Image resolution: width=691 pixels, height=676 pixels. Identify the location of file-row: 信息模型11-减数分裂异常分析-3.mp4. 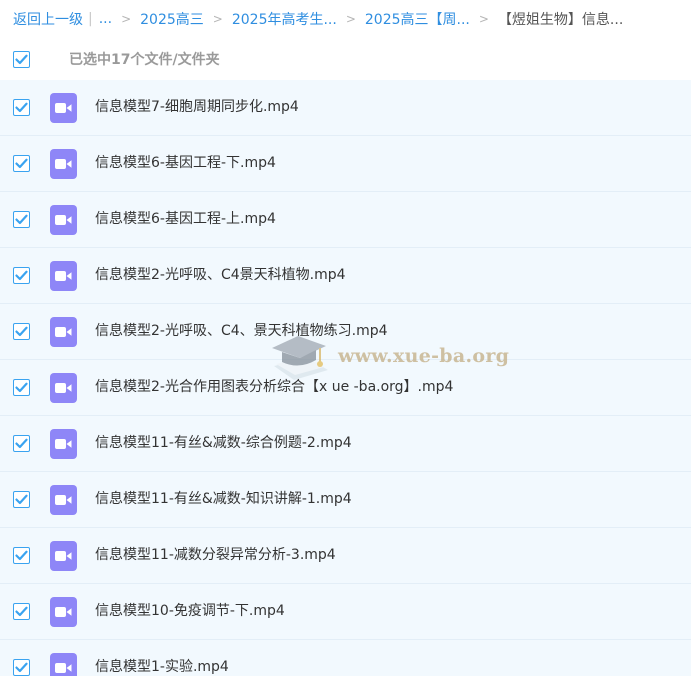
(345, 556).